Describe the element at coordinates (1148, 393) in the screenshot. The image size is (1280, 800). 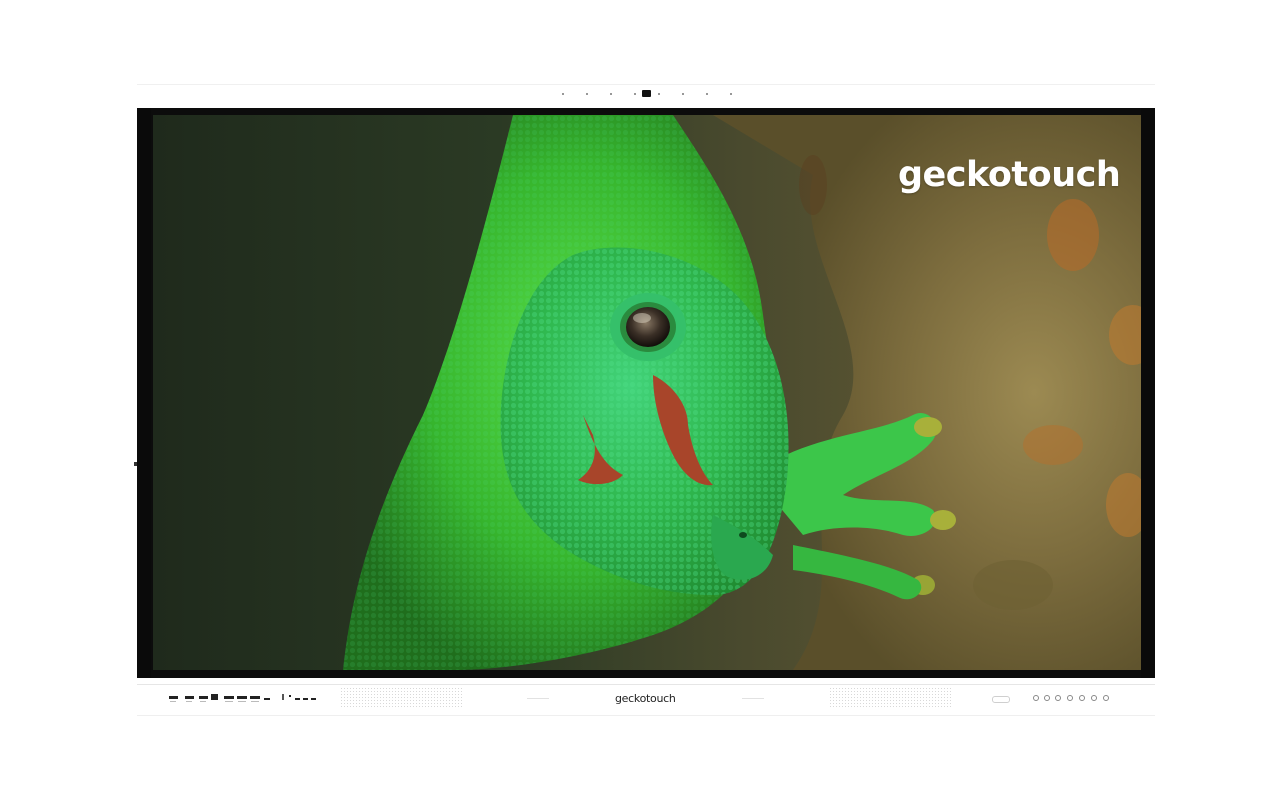
I see `right-frame` at that location.